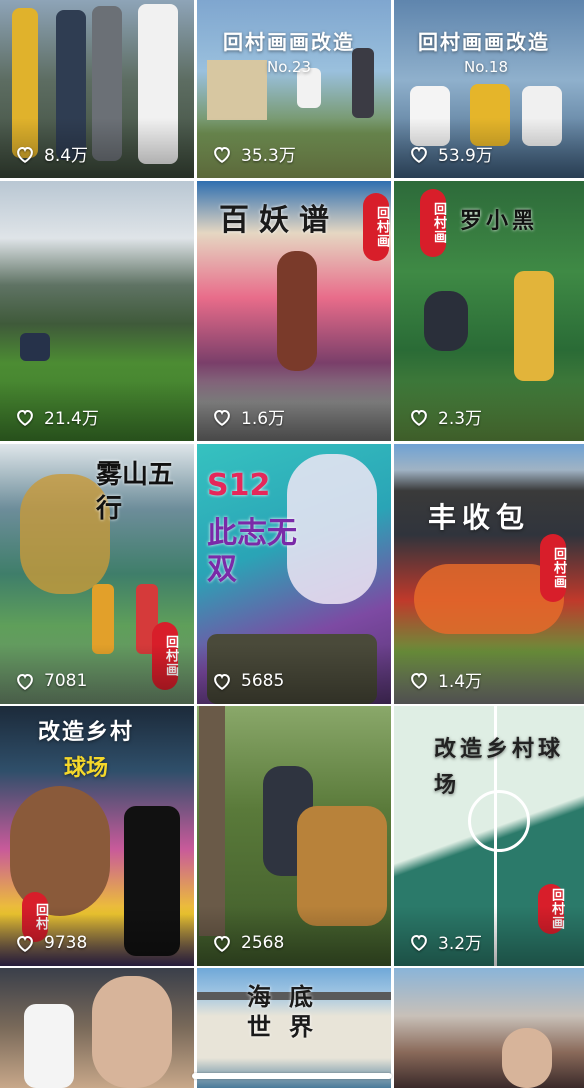 Image resolution: width=584 pixels, height=1088 pixels. What do you see at coordinates (294, 89) in the screenshot?
I see `video-tile-2: 回村画画改造 No.23 35.3万` at bounding box center [294, 89].